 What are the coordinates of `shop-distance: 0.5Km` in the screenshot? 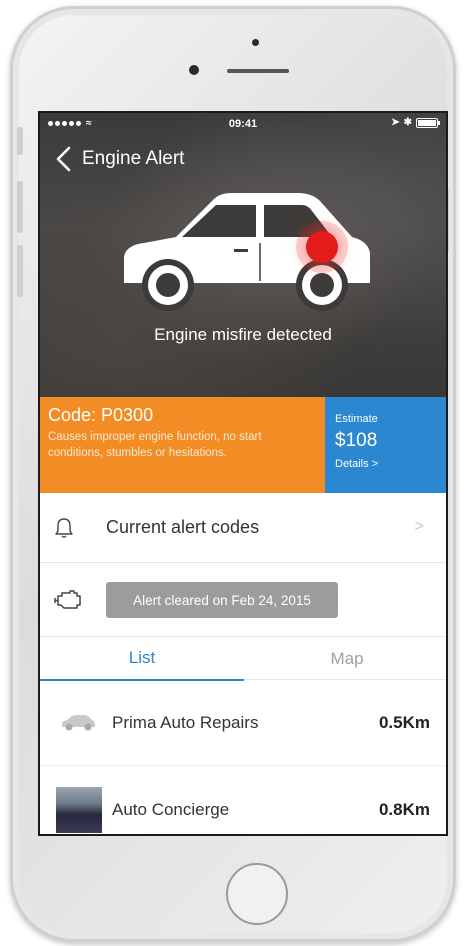 It's located at (404, 722).